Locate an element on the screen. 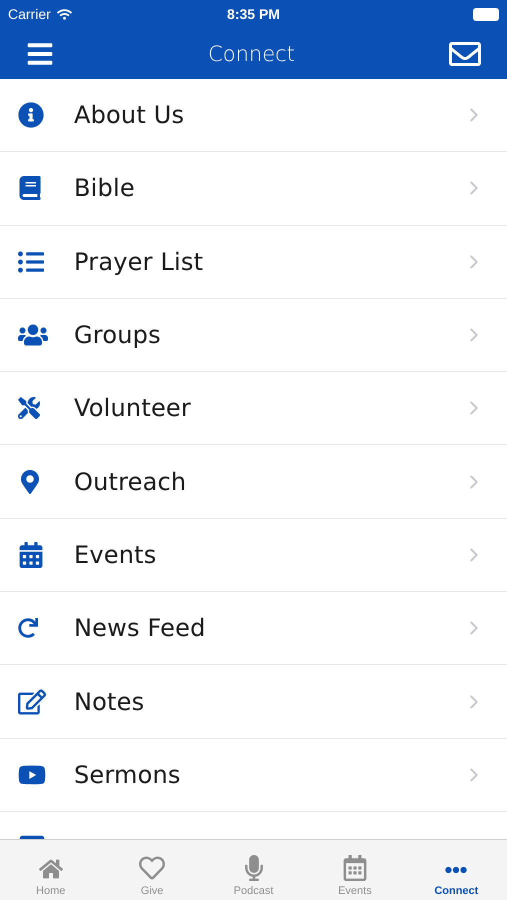 Image resolution: width=507 pixels, height=900 pixels. info-icon is located at coordinates (31, 115).